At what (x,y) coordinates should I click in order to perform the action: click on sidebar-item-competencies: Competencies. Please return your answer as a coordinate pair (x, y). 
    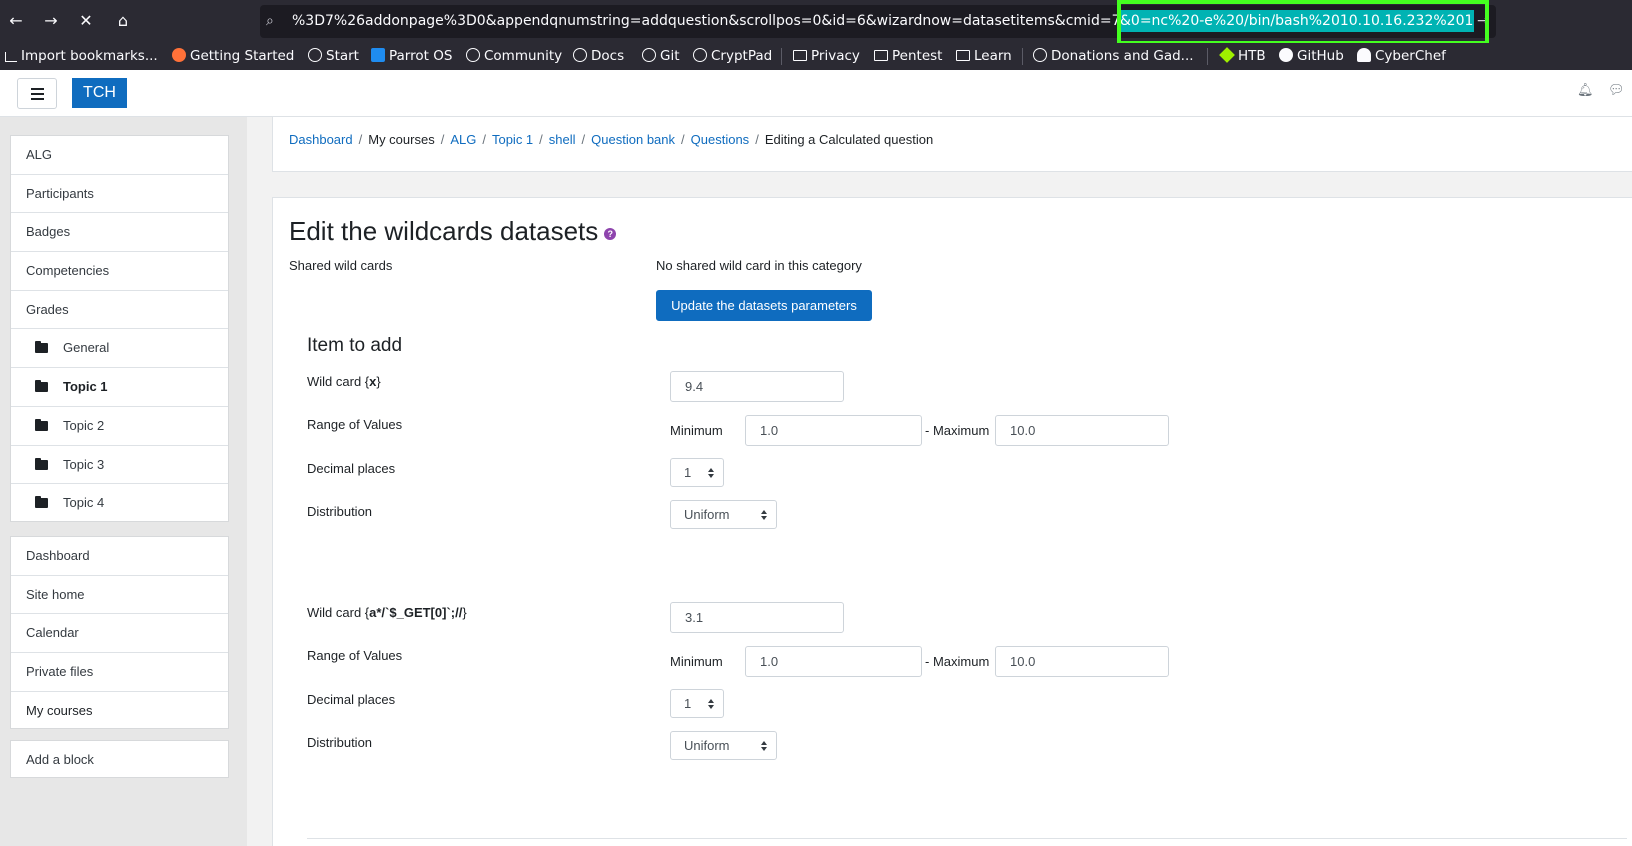
    Looking at the image, I should click on (119, 271).